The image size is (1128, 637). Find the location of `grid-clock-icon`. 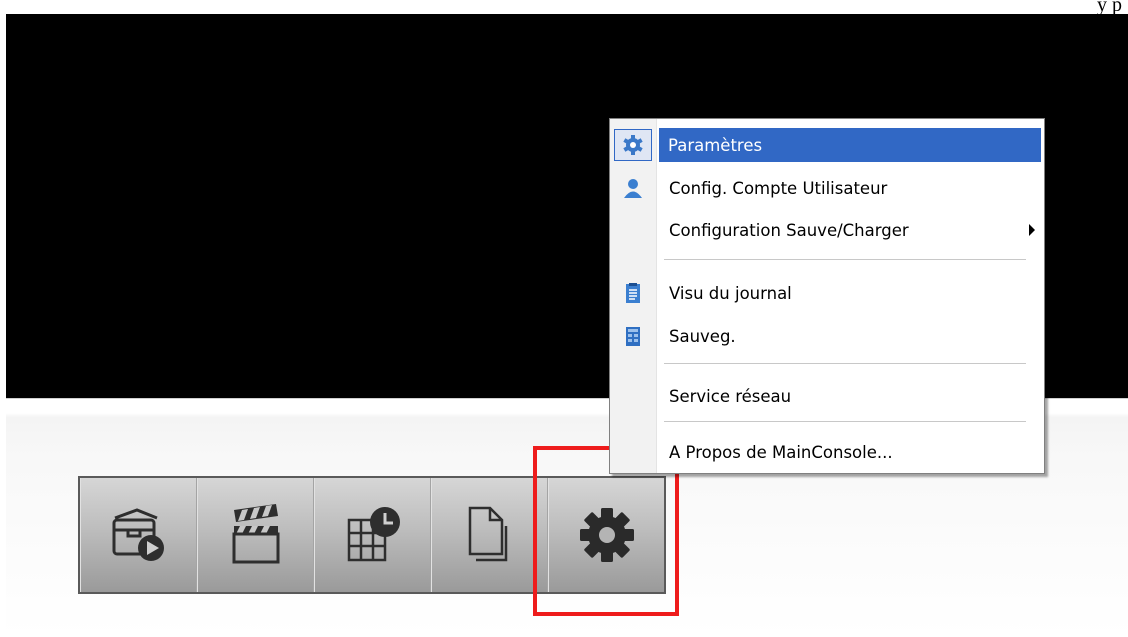

grid-clock-icon is located at coordinates (373, 534).